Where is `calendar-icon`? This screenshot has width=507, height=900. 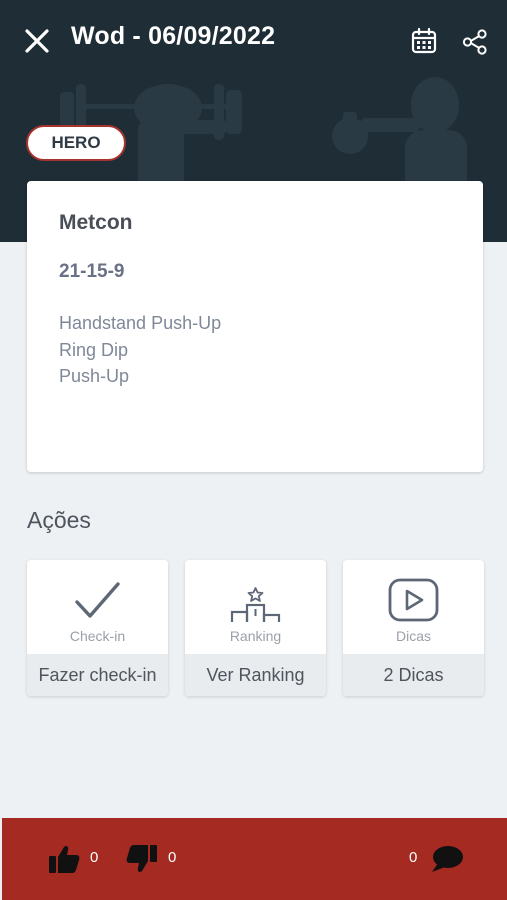 calendar-icon is located at coordinates (424, 41).